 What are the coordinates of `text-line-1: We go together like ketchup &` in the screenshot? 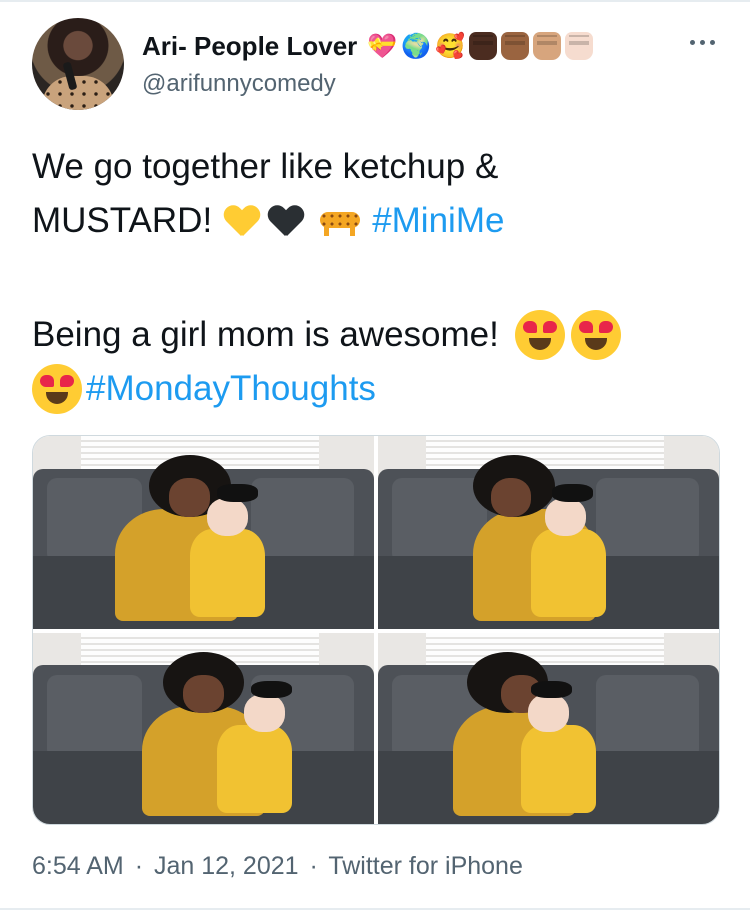 It's located at (377, 167).